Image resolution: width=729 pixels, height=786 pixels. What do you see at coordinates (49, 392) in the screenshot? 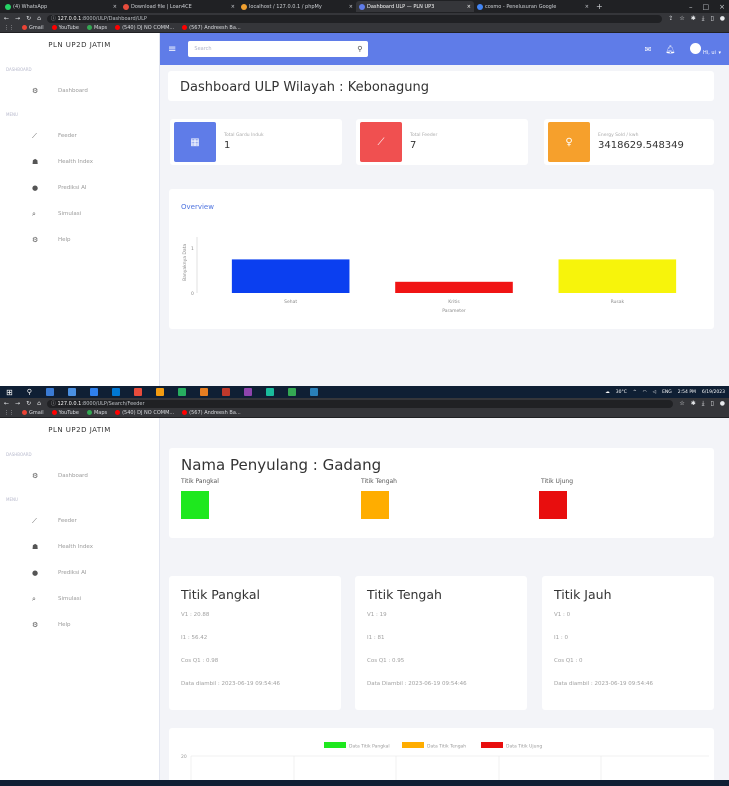
I see `task-view-icon` at bounding box center [49, 392].